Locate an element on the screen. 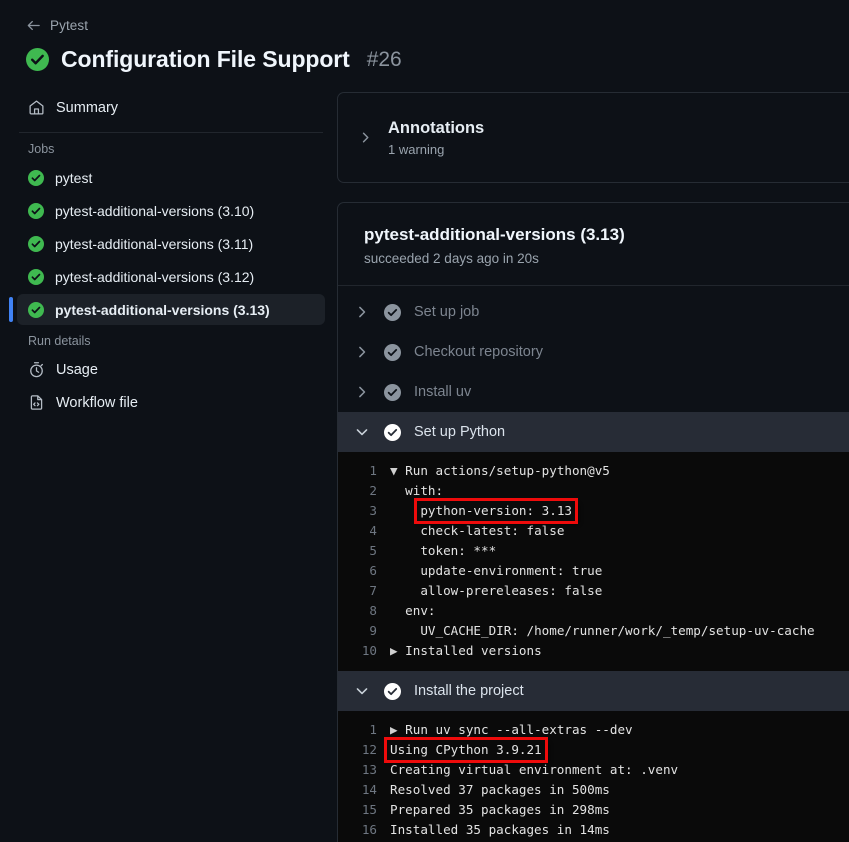 This screenshot has height=842, width=849. log-line-number: 5 is located at coordinates (373, 550).